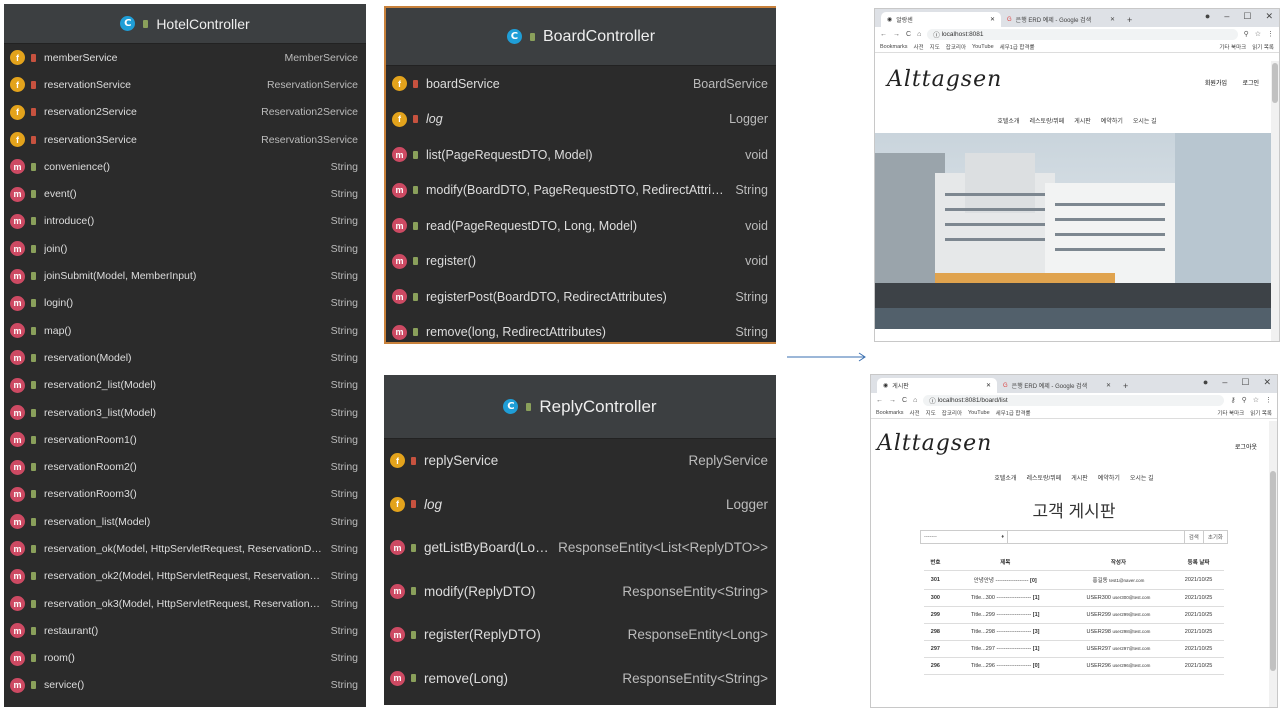 The height and width of the screenshot is (718, 1282). I want to click on close-window-icon: ✕, so click(1269, 16).